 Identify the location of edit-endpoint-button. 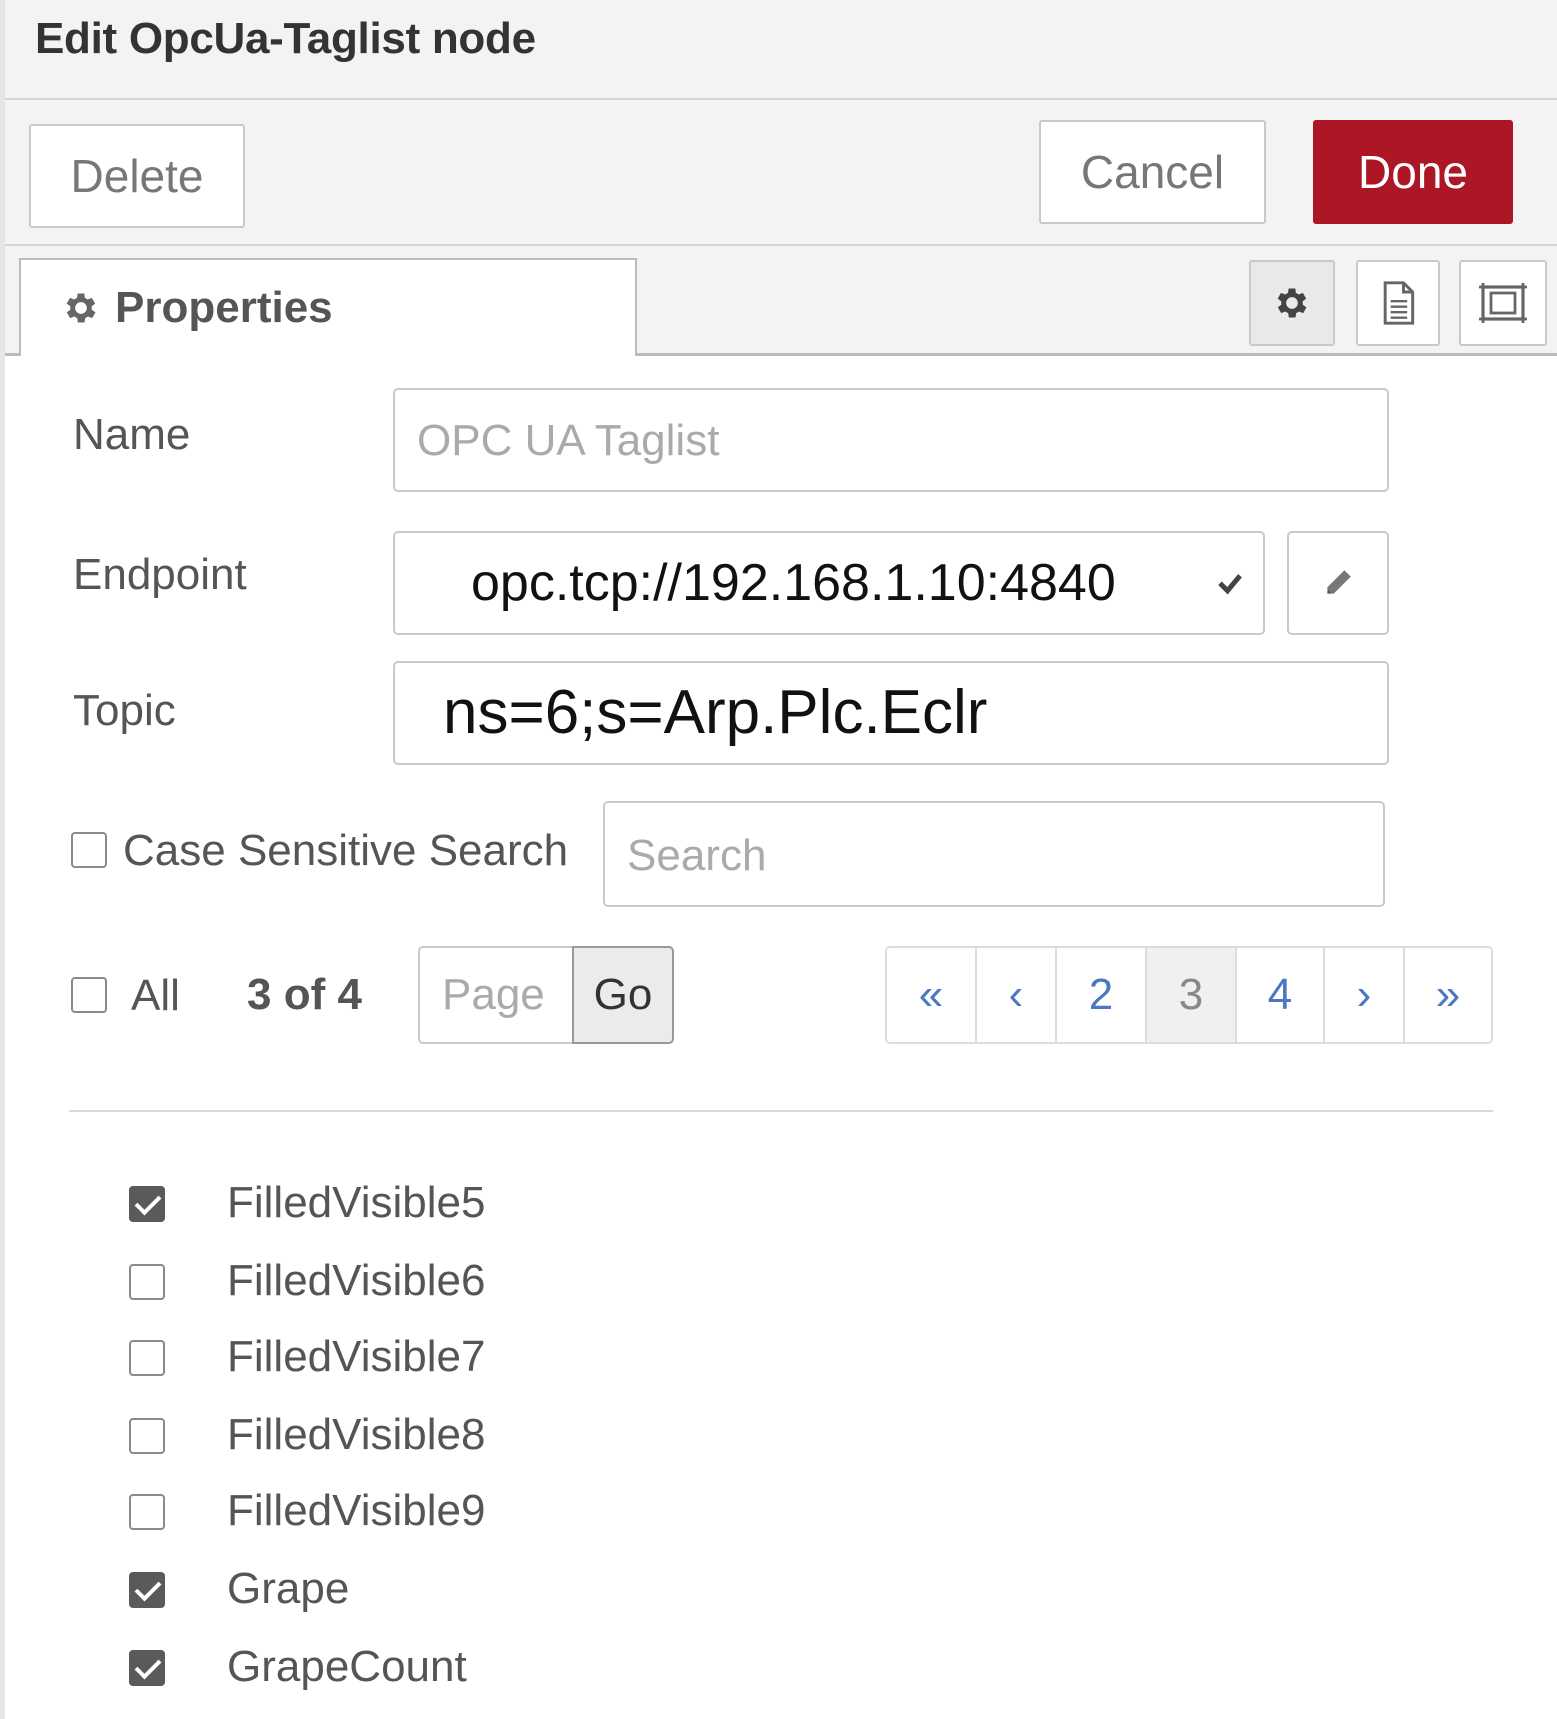
(1338, 583).